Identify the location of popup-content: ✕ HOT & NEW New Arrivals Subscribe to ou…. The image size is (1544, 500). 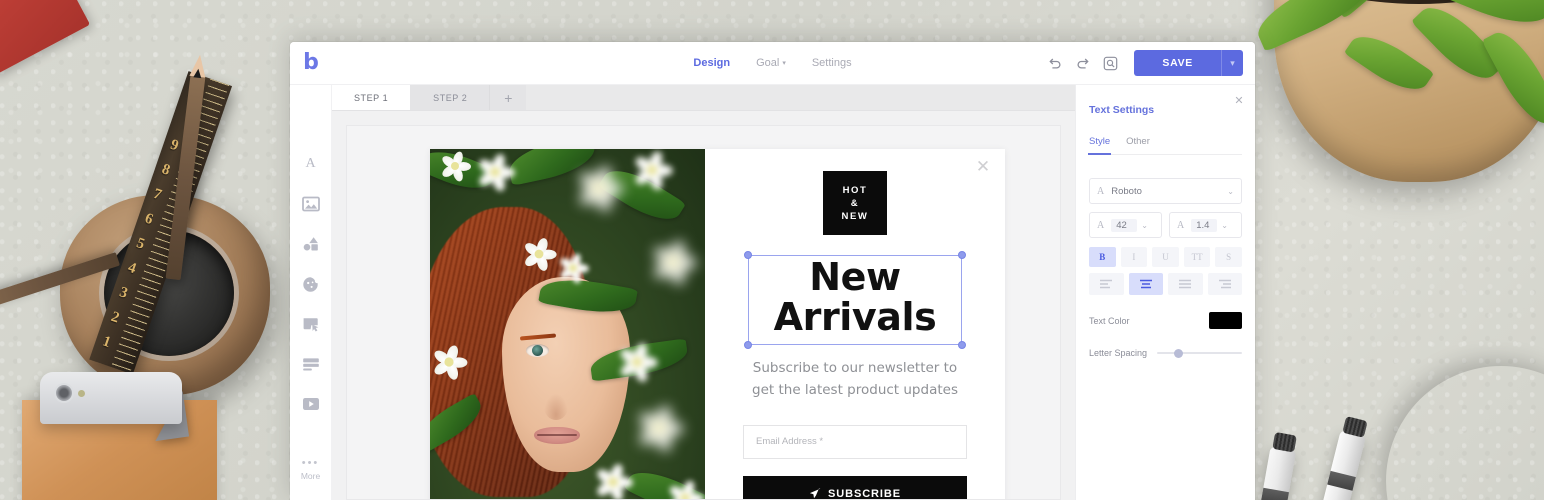
(855, 324).